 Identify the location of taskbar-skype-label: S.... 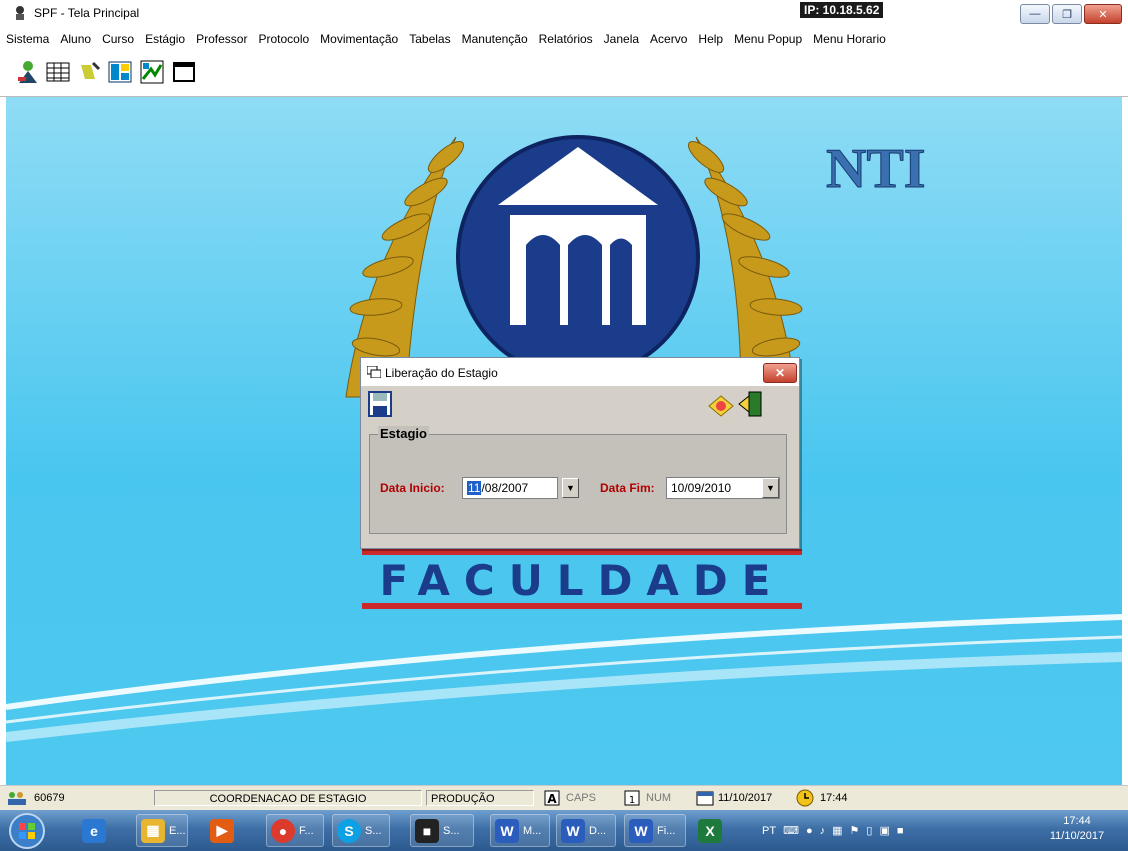
(373, 830).